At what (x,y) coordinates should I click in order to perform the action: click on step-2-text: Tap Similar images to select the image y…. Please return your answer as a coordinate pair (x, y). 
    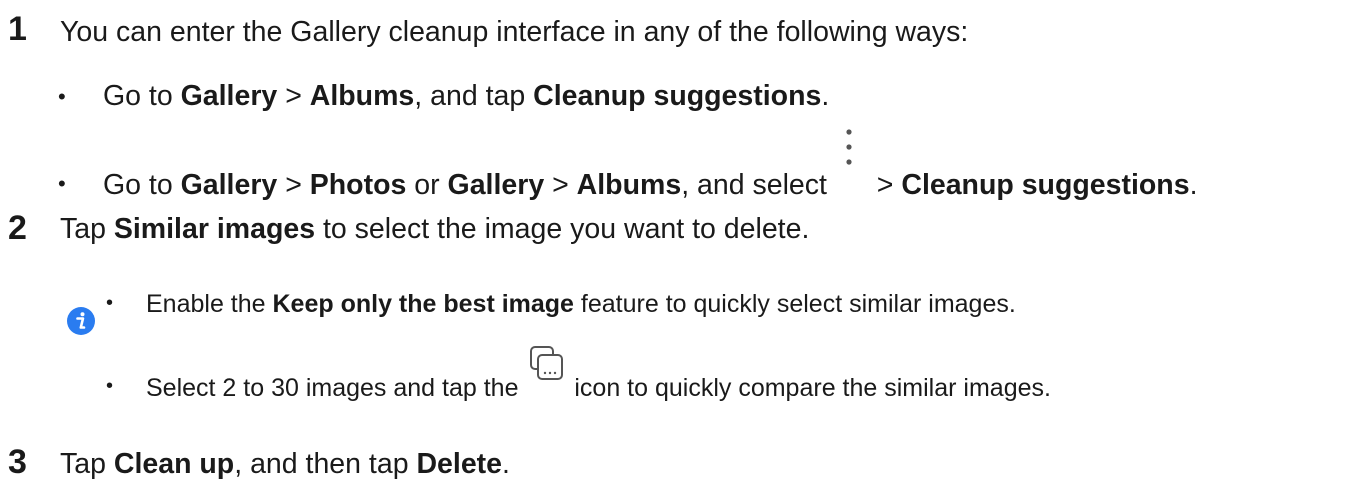
    Looking at the image, I should click on (435, 229).